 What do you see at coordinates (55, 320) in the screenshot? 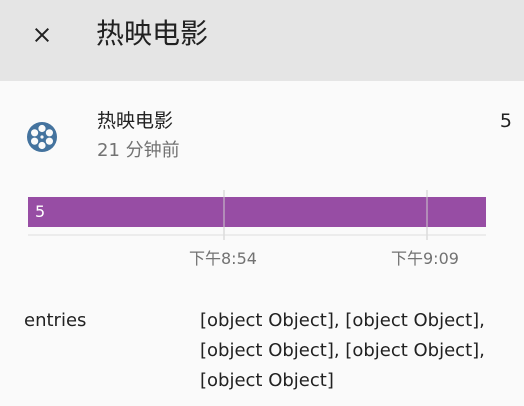
I see `attribute-key: entries` at bounding box center [55, 320].